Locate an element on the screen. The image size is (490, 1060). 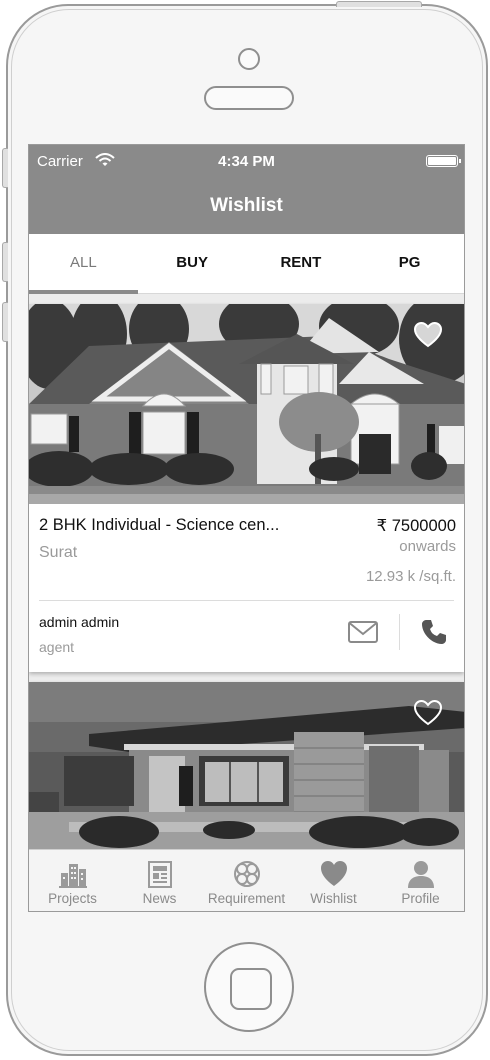
home-button is located at coordinates (249, 987).